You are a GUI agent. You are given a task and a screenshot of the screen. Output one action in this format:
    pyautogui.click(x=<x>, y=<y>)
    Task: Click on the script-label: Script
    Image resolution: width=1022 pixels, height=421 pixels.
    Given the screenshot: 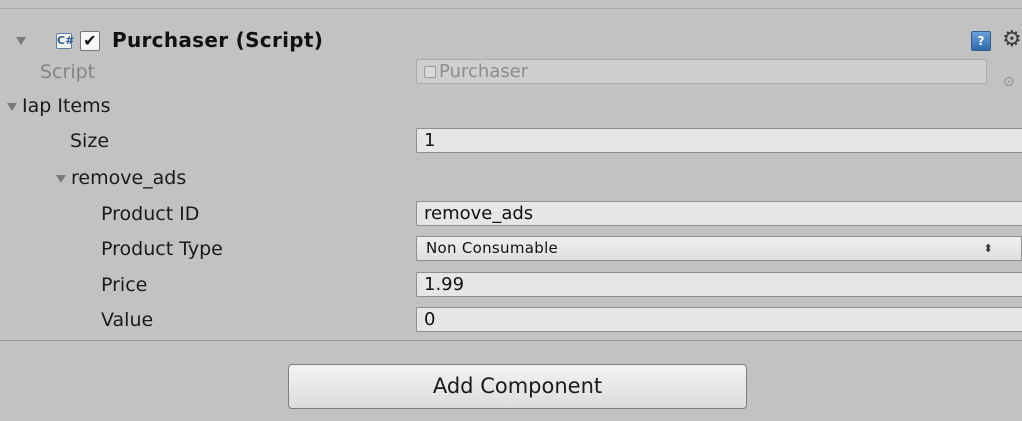 What is the action you would take?
    pyautogui.click(x=68, y=72)
    